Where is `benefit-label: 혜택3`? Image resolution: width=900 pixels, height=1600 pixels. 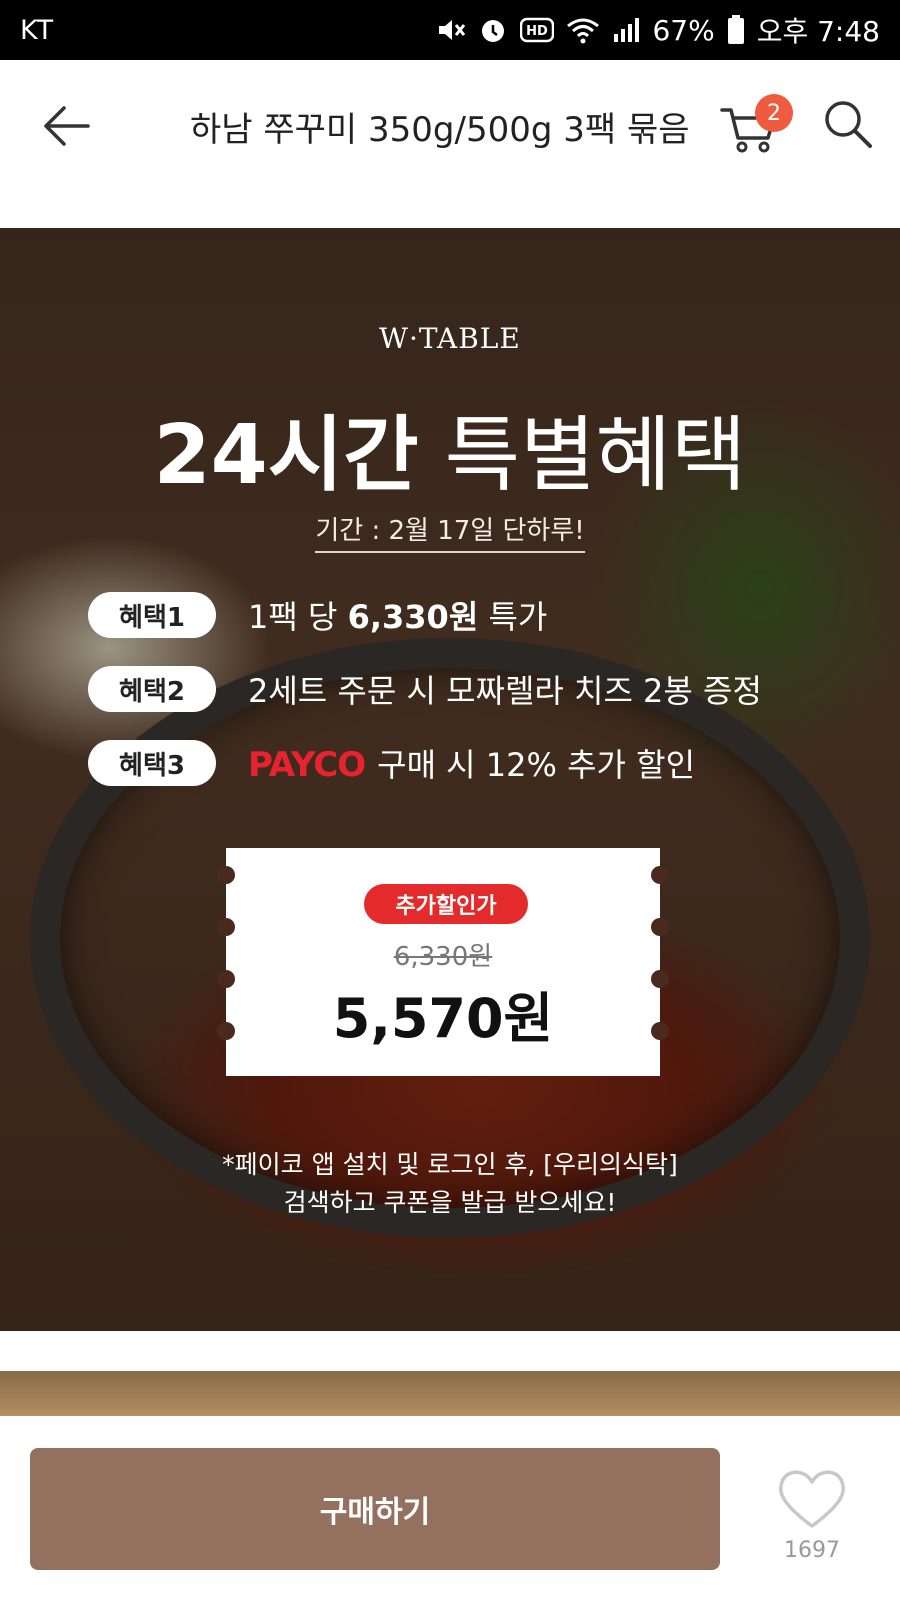
benefit-label: 혜택3 is located at coordinates (152, 763).